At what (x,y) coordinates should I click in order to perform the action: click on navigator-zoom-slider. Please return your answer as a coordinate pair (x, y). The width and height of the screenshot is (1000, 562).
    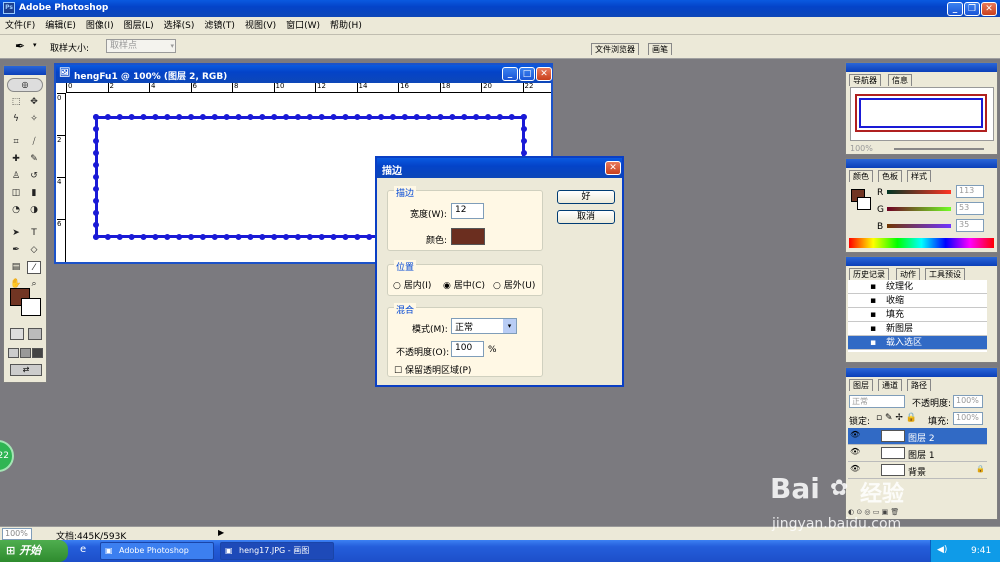
    Looking at the image, I should click on (939, 149).